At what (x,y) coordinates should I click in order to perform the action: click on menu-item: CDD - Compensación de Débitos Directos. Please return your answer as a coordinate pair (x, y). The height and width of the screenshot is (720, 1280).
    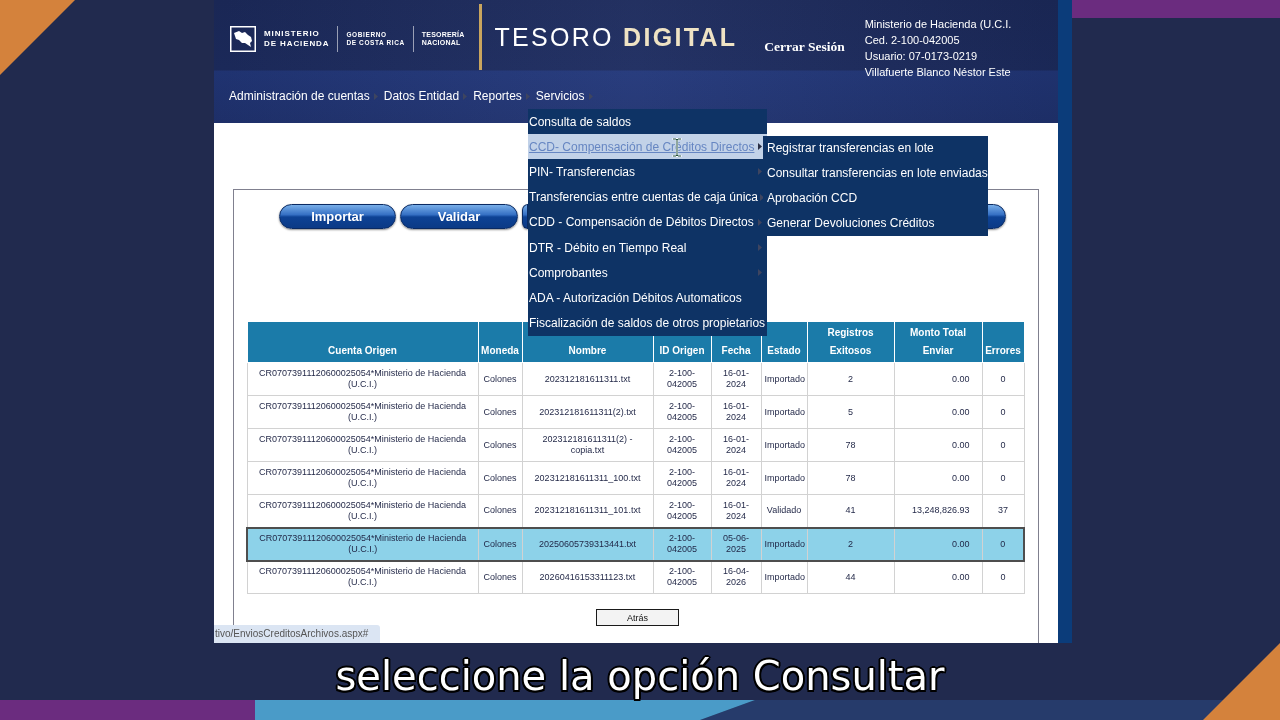
    Looking at the image, I should click on (647, 222).